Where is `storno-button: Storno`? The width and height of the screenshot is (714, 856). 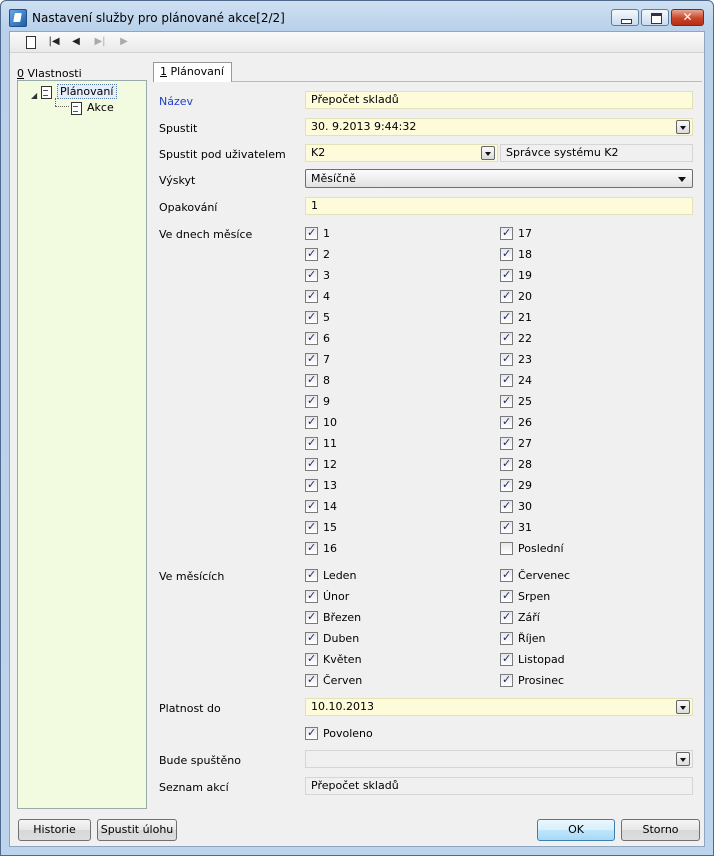 storno-button: Storno is located at coordinates (660, 830).